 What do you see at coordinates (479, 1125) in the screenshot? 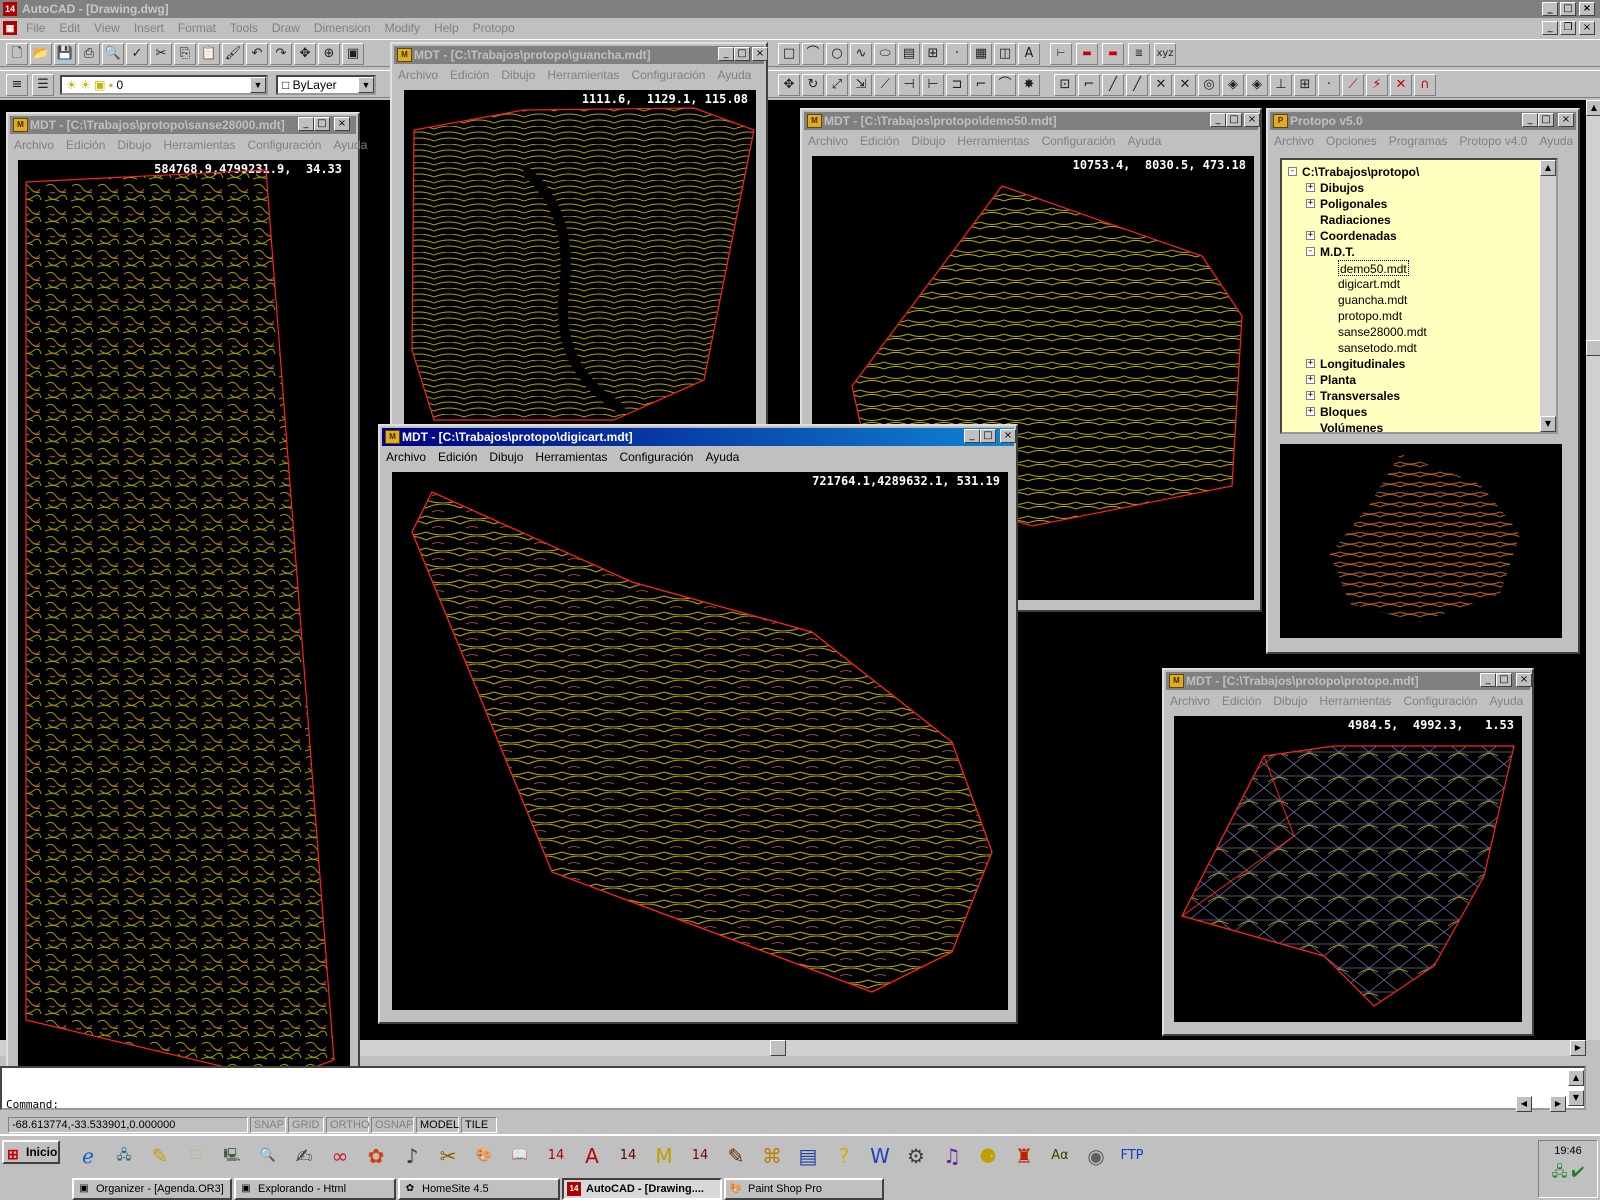
I see `status-toggle-tile: TILE` at bounding box center [479, 1125].